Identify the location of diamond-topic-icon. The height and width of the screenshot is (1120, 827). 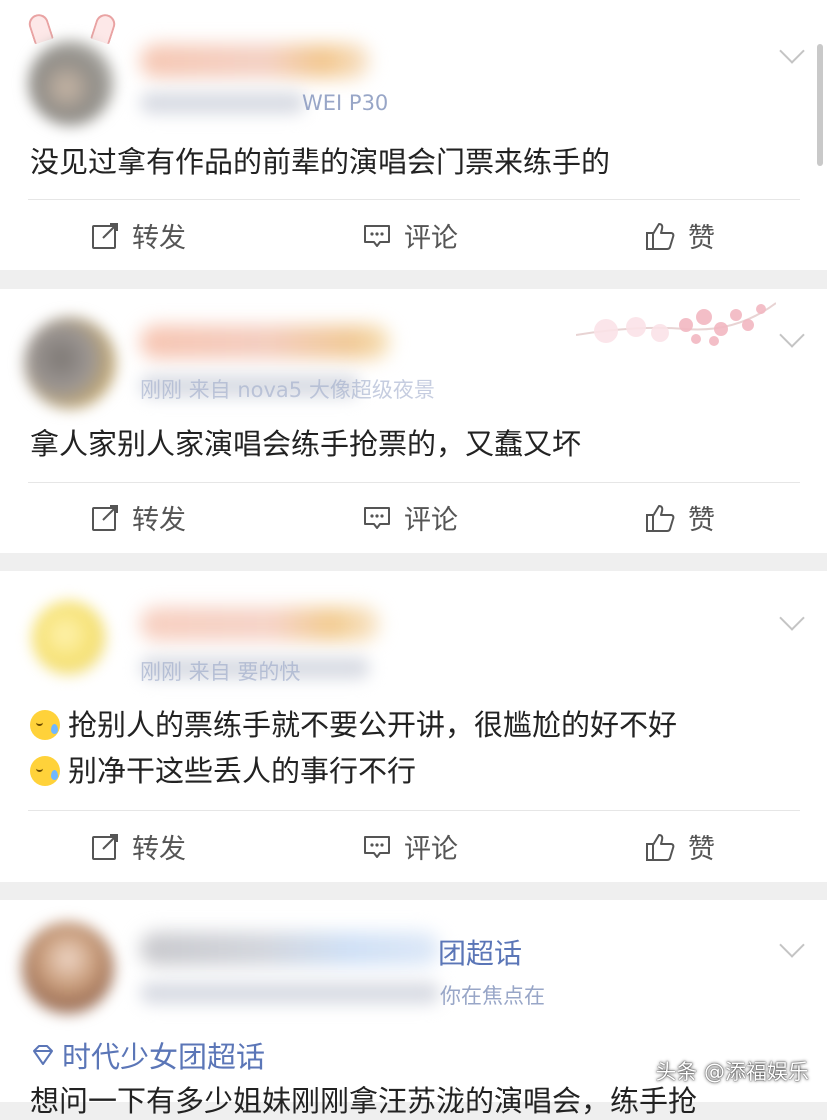
(43, 1055).